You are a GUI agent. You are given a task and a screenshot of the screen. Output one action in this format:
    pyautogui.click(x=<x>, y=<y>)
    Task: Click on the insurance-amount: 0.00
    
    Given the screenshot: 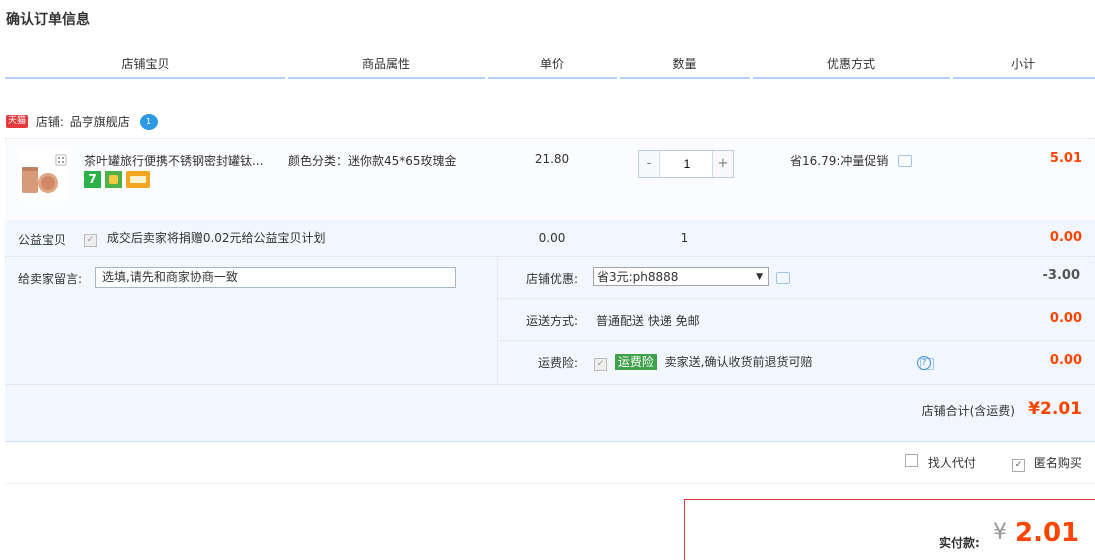 What is the action you would take?
    pyautogui.click(x=1065, y=360)
    